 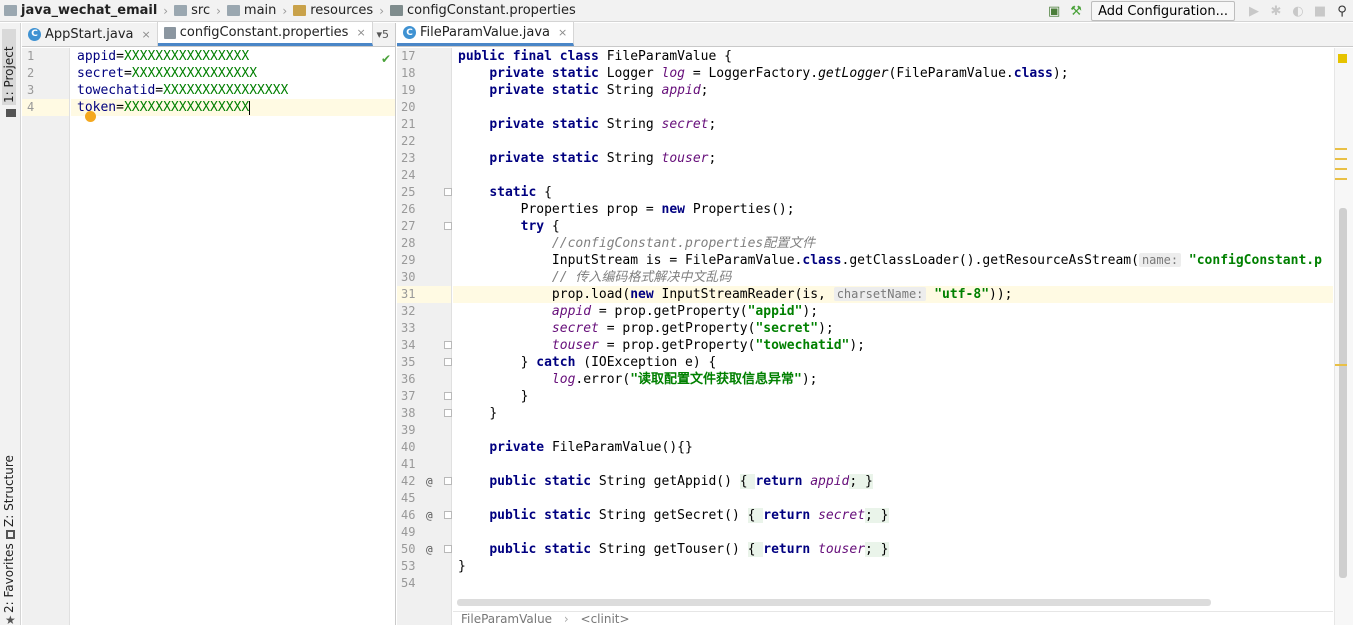 I want to click on line-number: 23, so click(x=408, y=158).